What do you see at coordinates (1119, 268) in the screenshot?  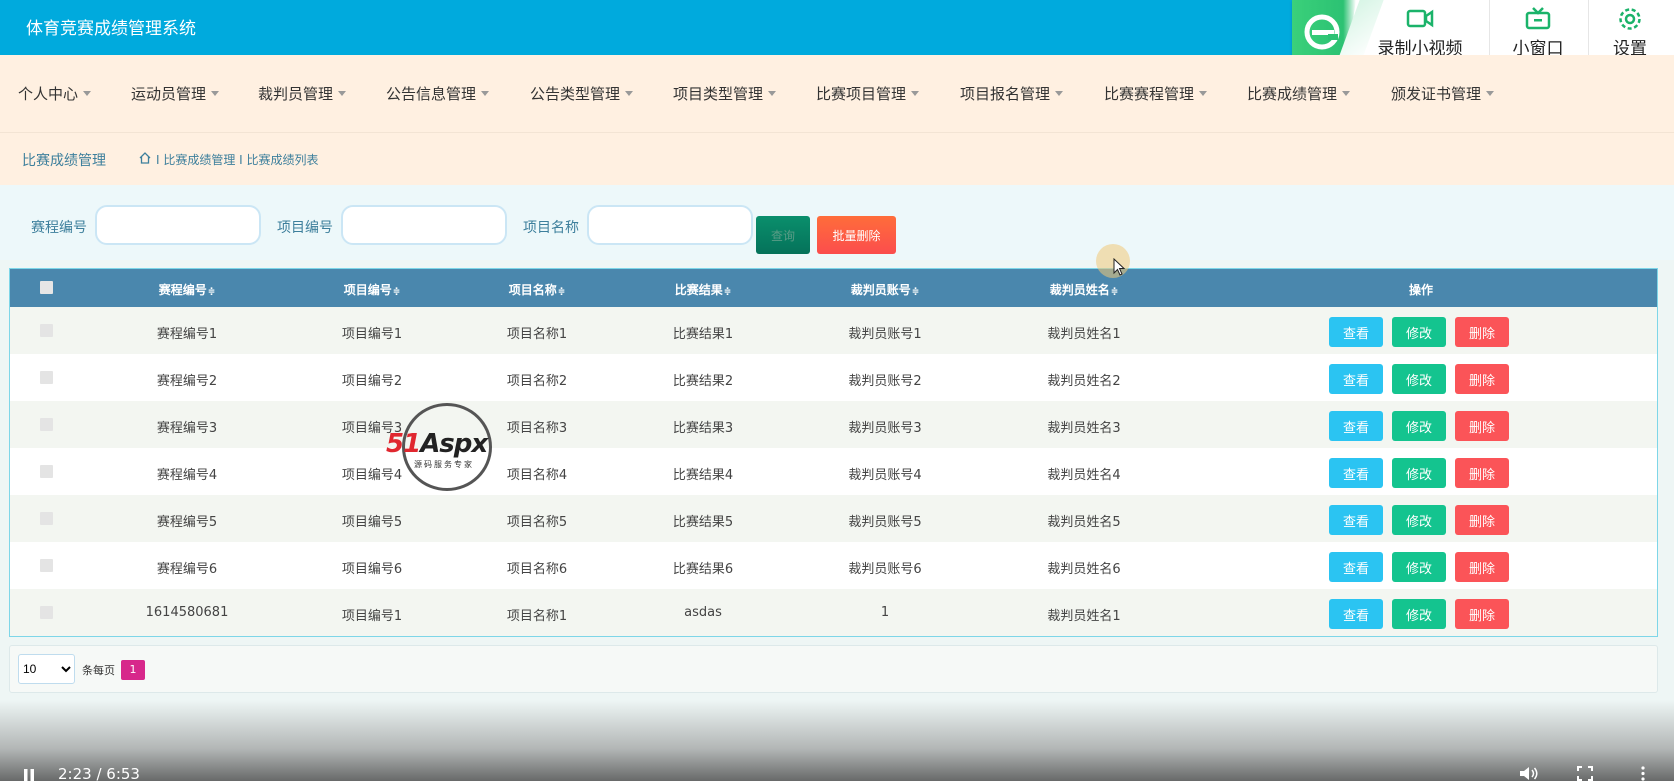 I see `mouse-pointer-icon` at bounding box center [1119, 268].